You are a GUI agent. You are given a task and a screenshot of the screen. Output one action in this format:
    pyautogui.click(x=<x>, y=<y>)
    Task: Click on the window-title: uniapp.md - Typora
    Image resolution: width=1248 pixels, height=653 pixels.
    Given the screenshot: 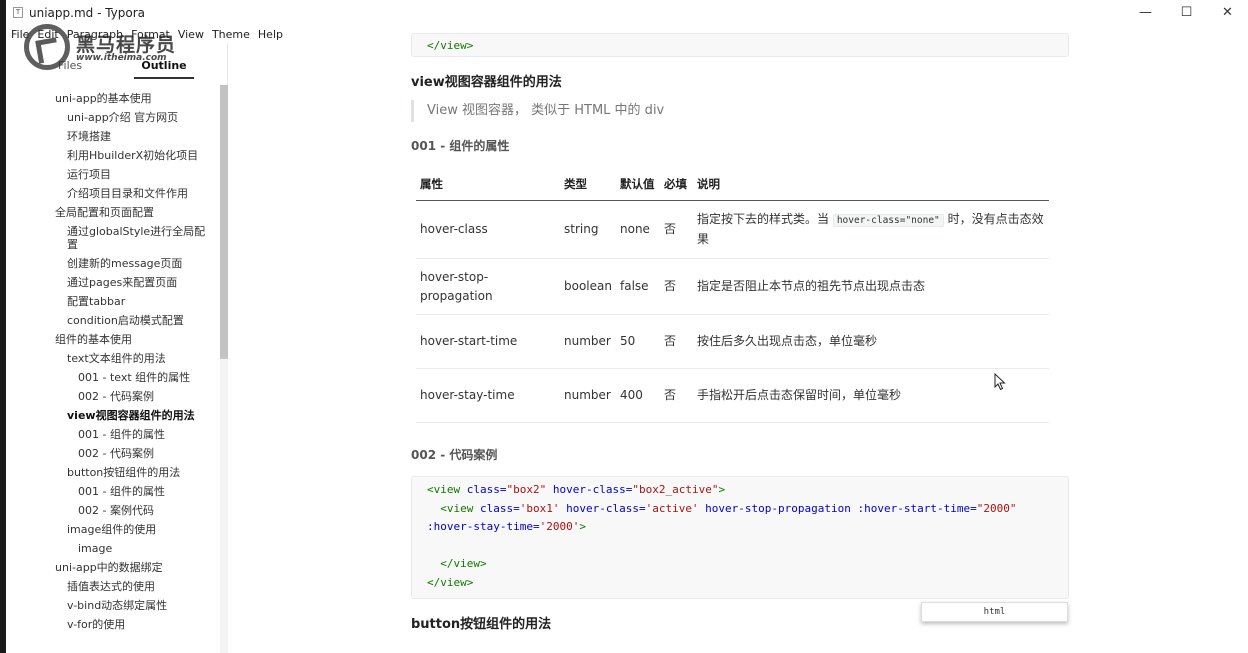 What is the action you would take?
    pyautogui.click(x=87, y=12)
    